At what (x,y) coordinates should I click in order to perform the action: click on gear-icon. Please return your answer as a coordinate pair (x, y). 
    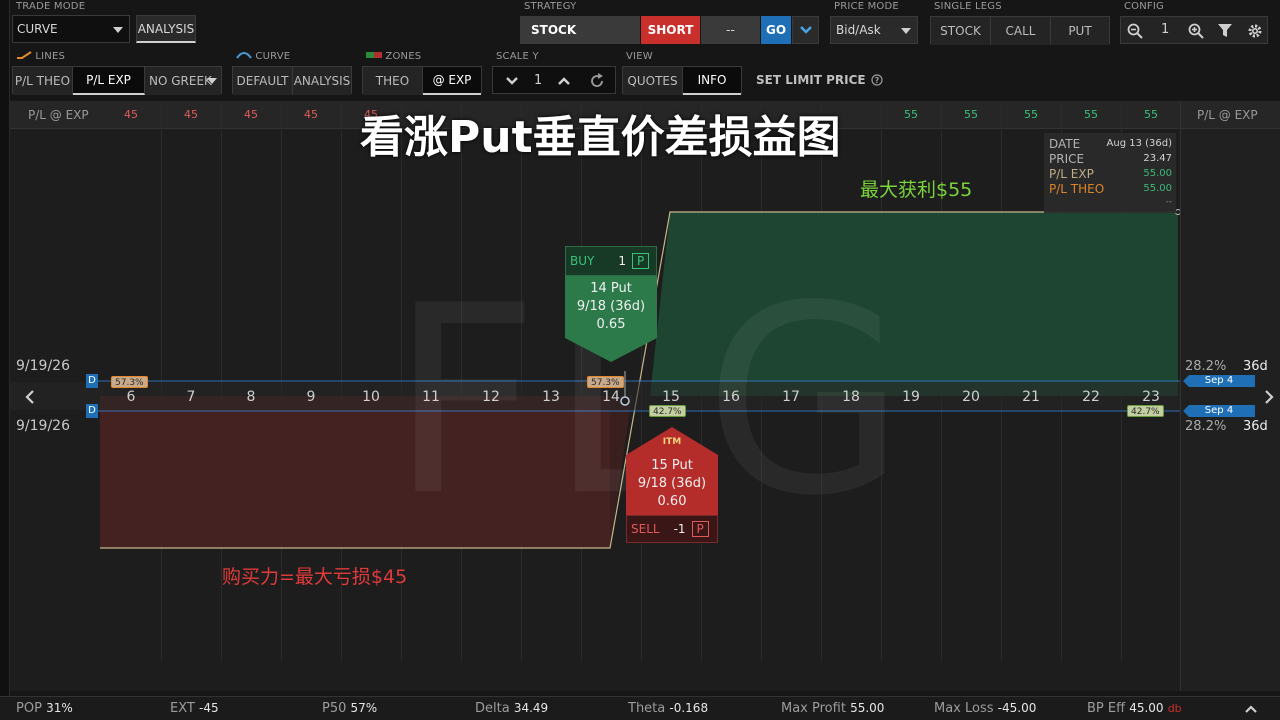
    Looking at the image, I should click on (1255, 31).